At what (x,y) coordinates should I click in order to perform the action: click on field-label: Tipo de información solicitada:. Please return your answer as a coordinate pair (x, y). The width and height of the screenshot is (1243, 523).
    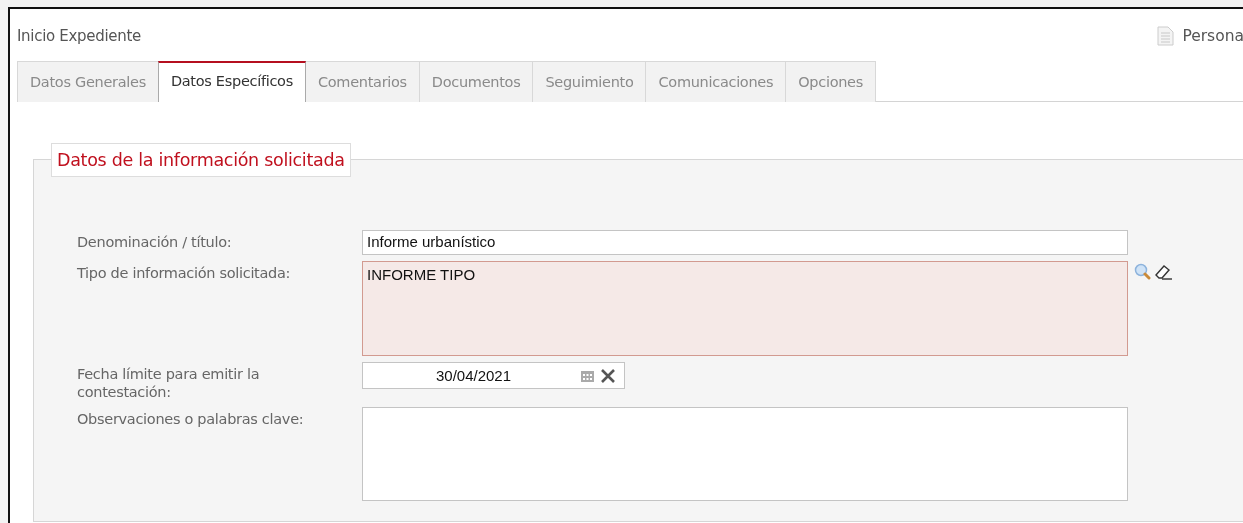
    Looking at the image, I should click on (184, 273).